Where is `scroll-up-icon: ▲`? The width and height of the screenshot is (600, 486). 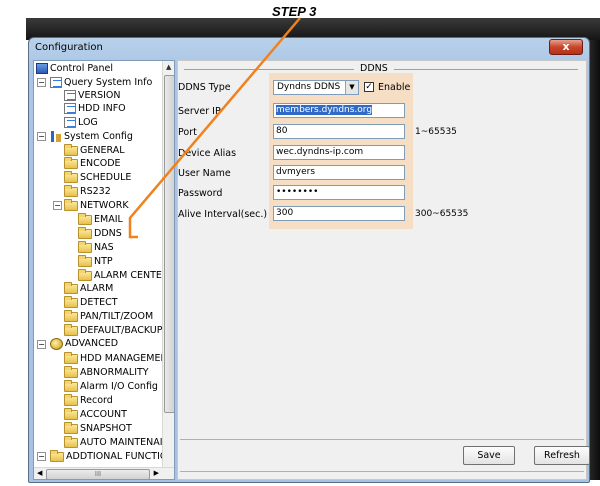
scroll-up-icon: ▲ is located at coordinates (168, 67).